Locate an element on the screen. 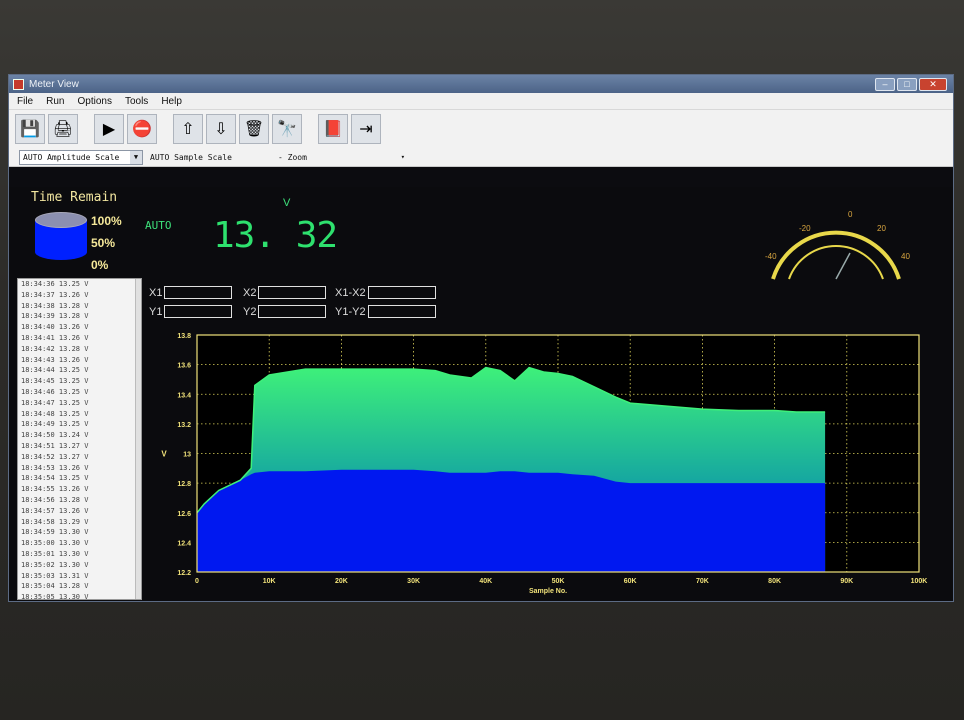  arrow-down-button: ⇩ is located at coordinates (221, 129).